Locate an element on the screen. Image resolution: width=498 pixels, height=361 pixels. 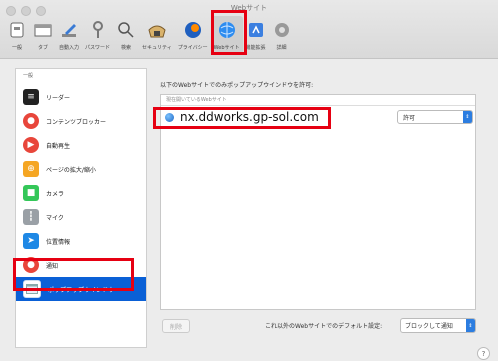
pencil-icon is located at coordinates (69, 30).